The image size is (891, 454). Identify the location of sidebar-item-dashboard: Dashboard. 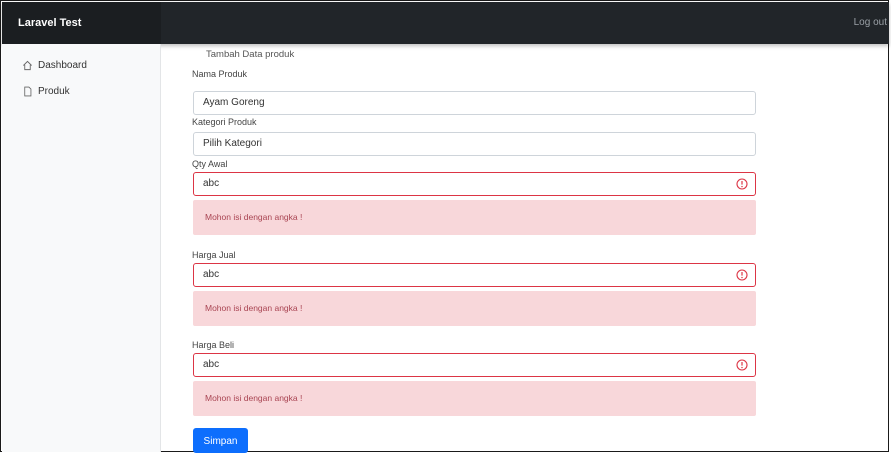
(81, 65).